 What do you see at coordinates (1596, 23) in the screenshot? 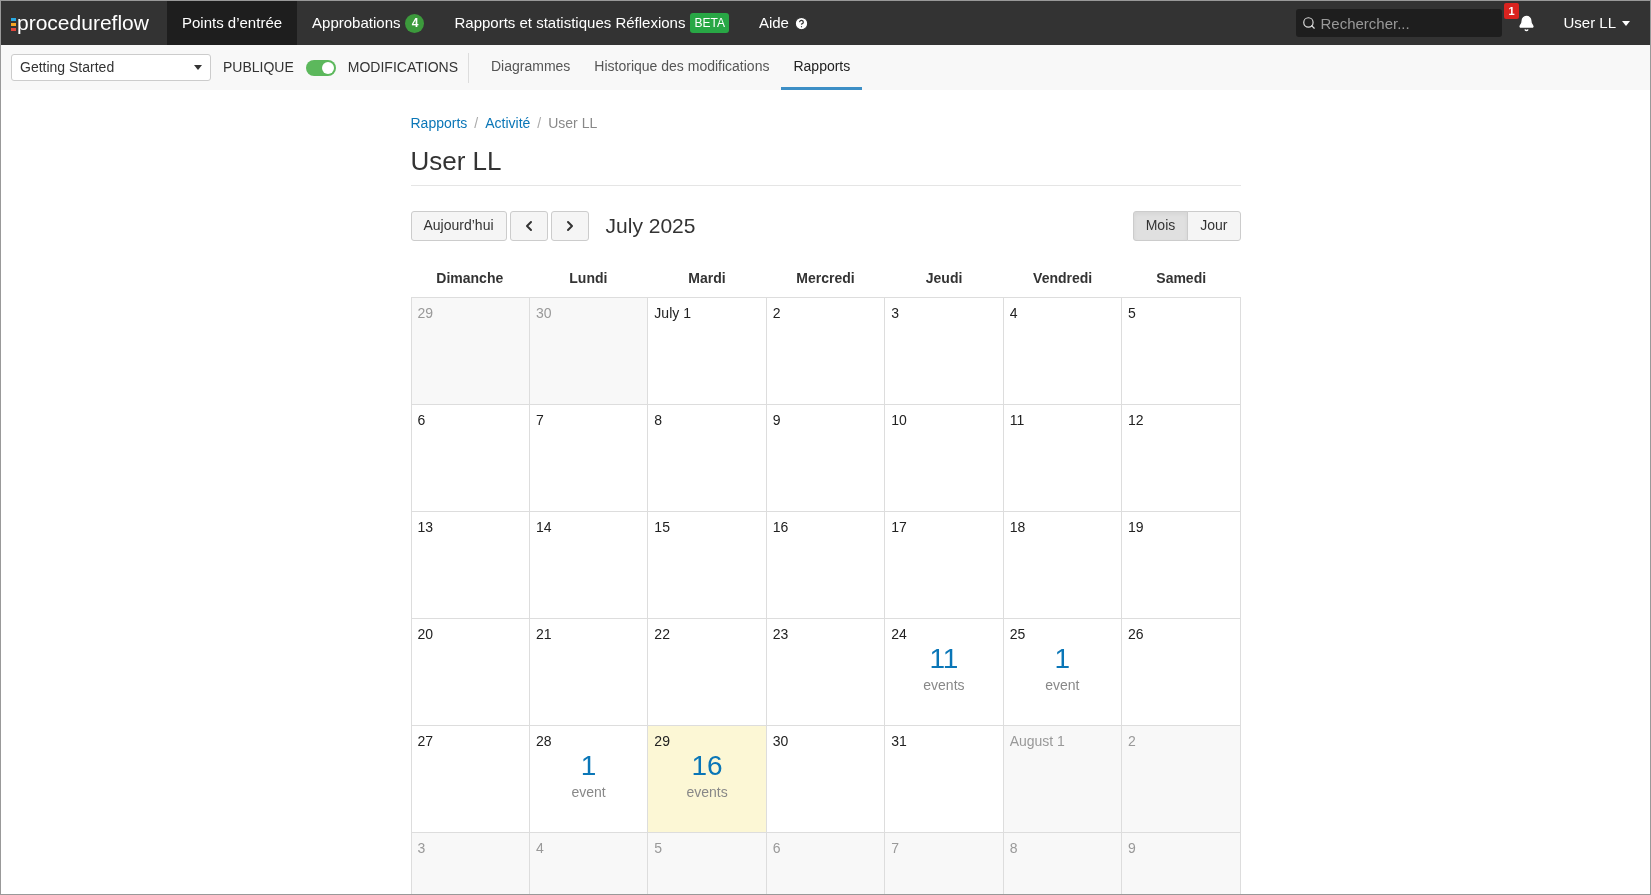
I see `user-menu: User LL` at bounding box center [1596, 23].